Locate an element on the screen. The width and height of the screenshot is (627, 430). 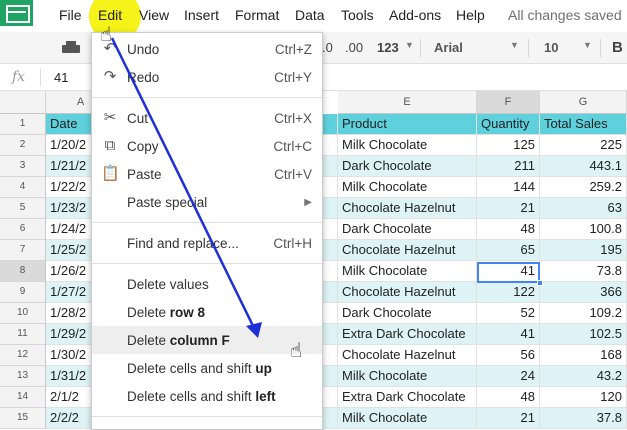
arrow-head is located at coordinates (254, 330).